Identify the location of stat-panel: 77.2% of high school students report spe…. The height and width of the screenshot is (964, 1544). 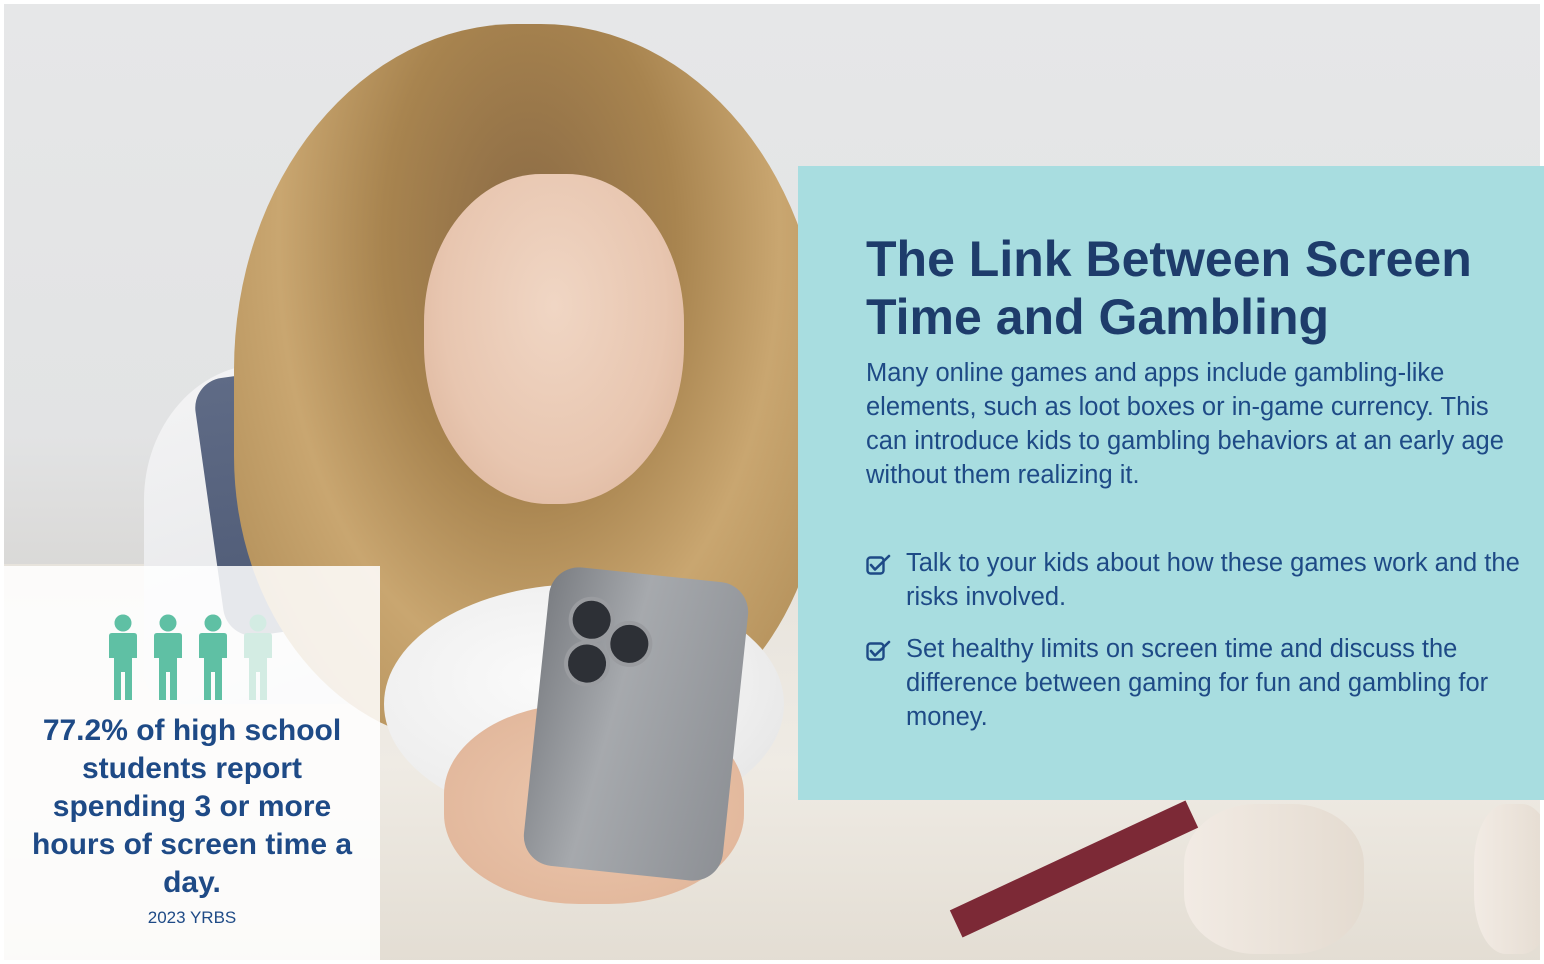
(192, 765).